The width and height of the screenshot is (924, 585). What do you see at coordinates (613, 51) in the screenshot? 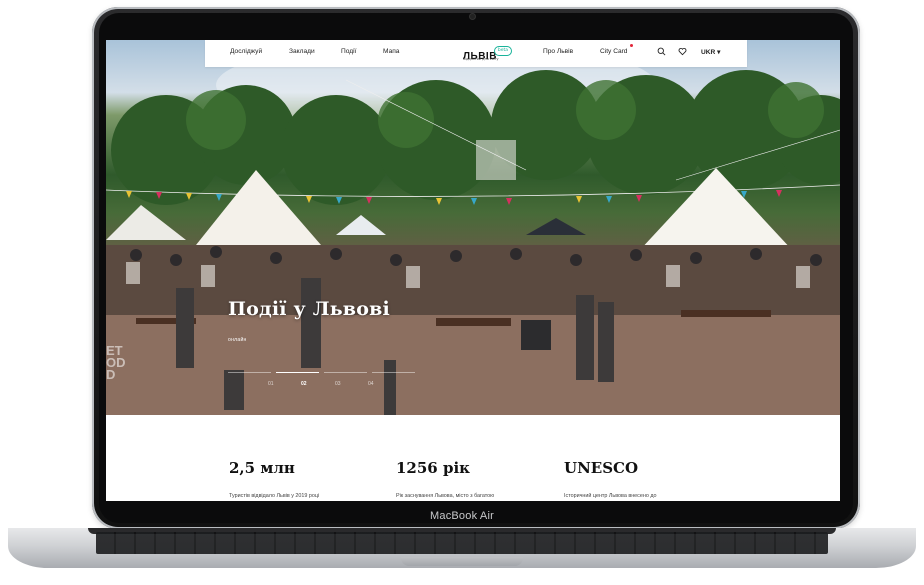
I see `nav-item-city-card: City Card` at bounding box center [613, 51].